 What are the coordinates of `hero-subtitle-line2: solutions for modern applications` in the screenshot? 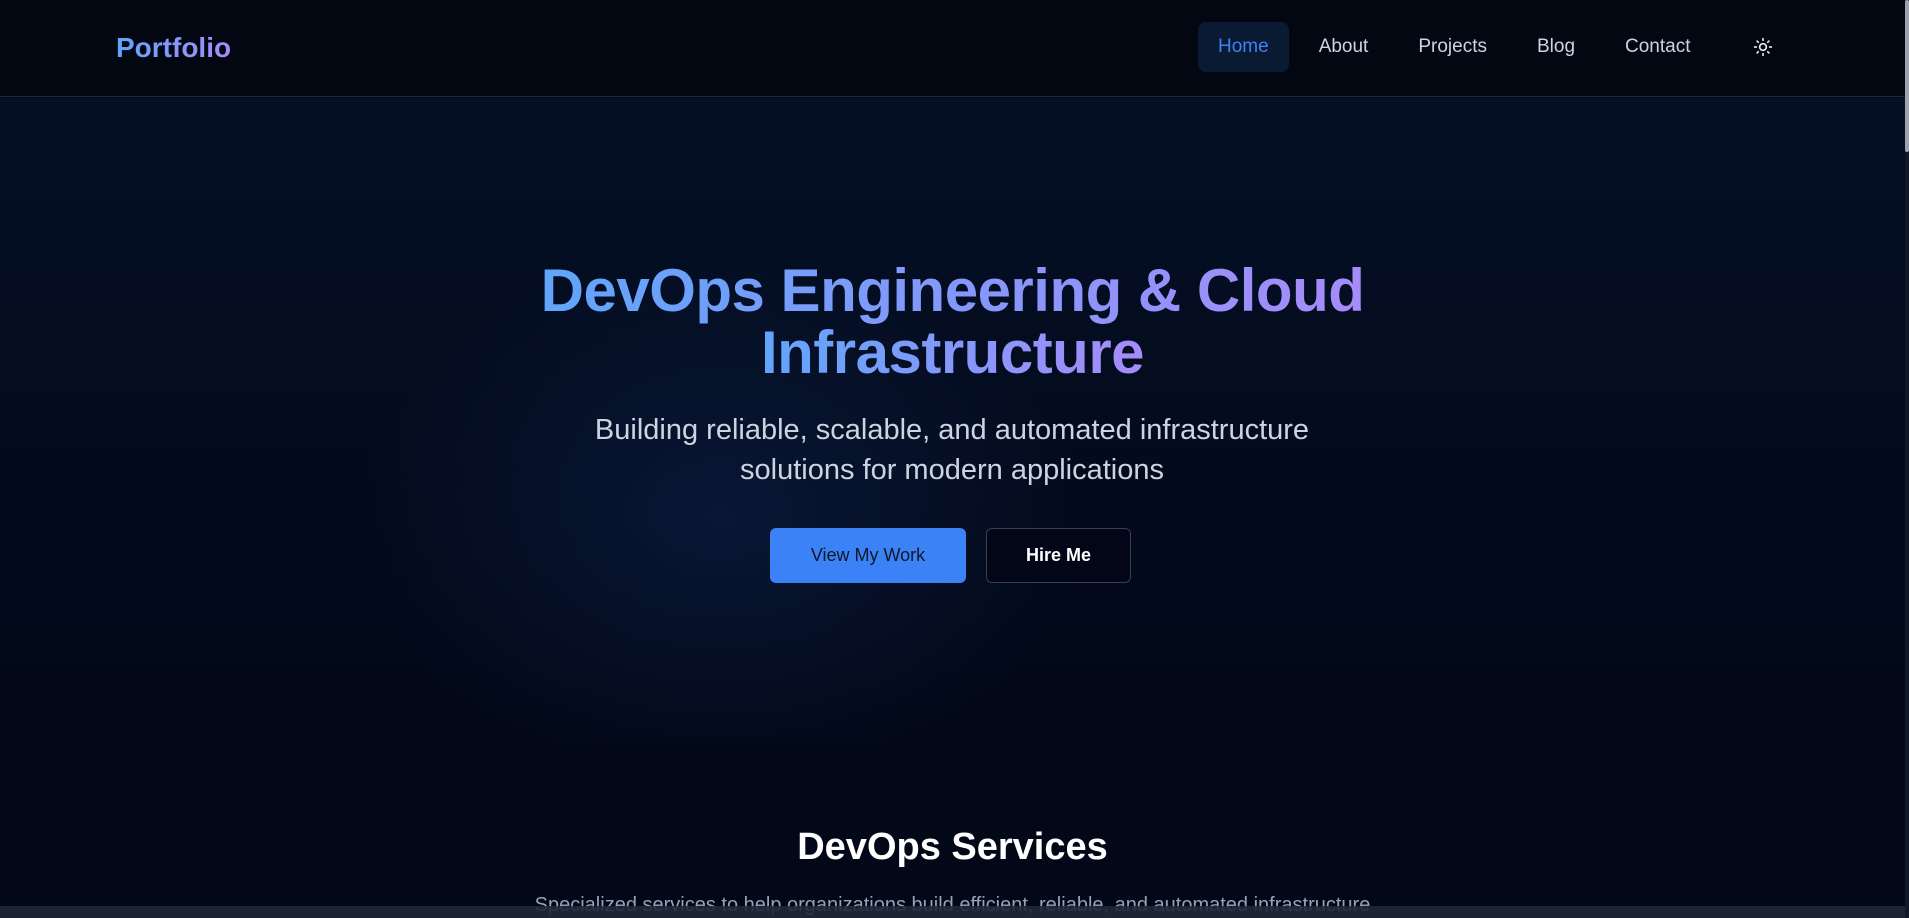 It's located at (952, 470).